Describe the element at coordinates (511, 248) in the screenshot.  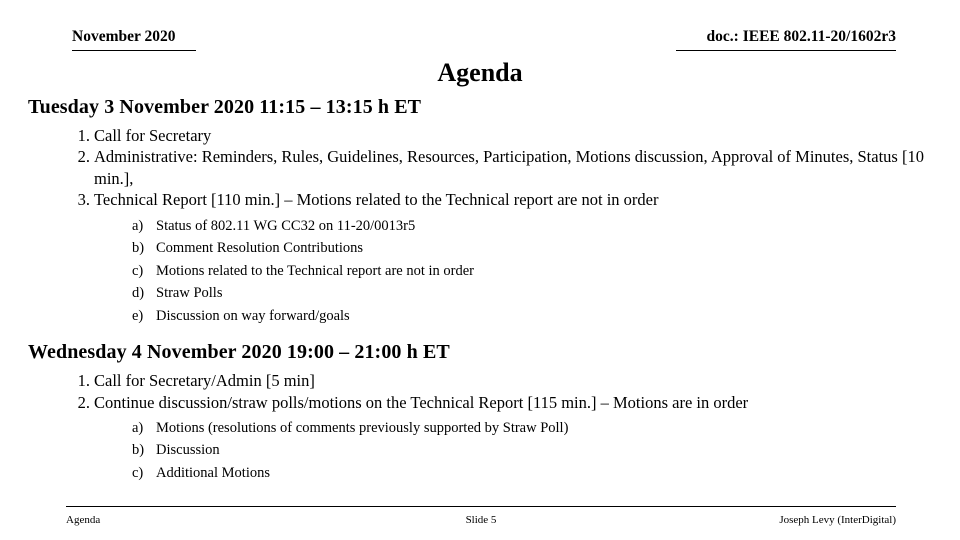
I see `list-item: b) Comment Resolution Contributions` at that location.